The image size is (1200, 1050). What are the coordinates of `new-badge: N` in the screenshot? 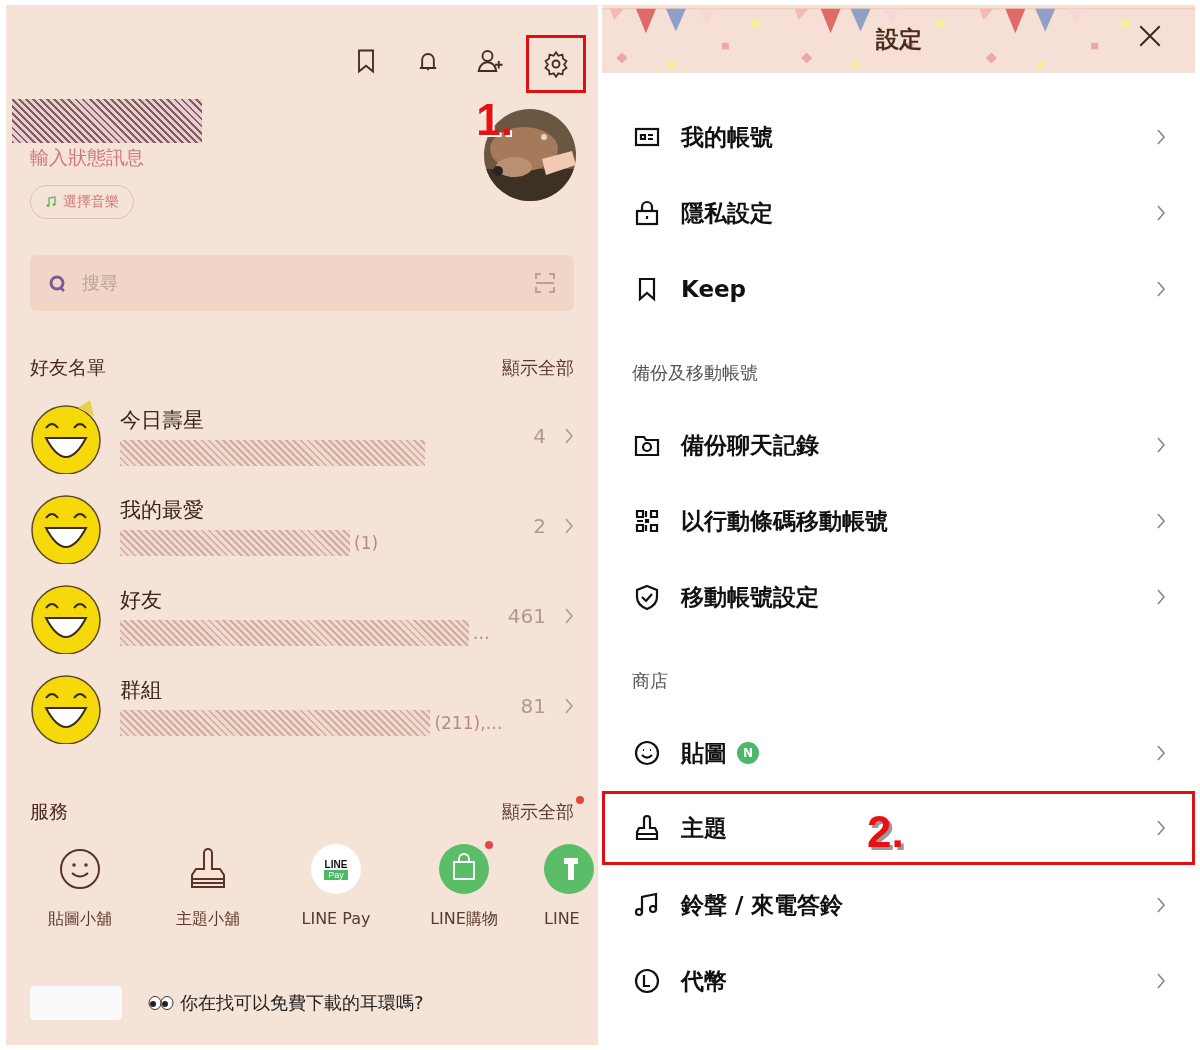 It's located at (748, 753).